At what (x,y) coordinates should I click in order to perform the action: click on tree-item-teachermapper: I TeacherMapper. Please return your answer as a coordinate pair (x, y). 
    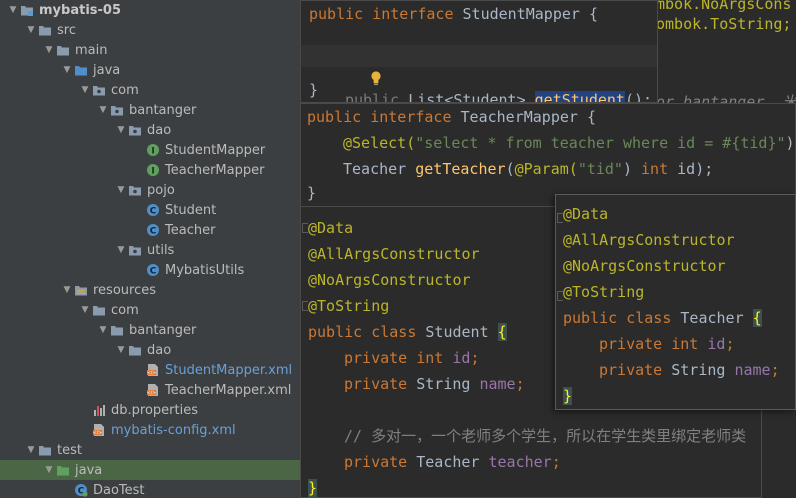
    Looking at the image, I should click on (150, 170).